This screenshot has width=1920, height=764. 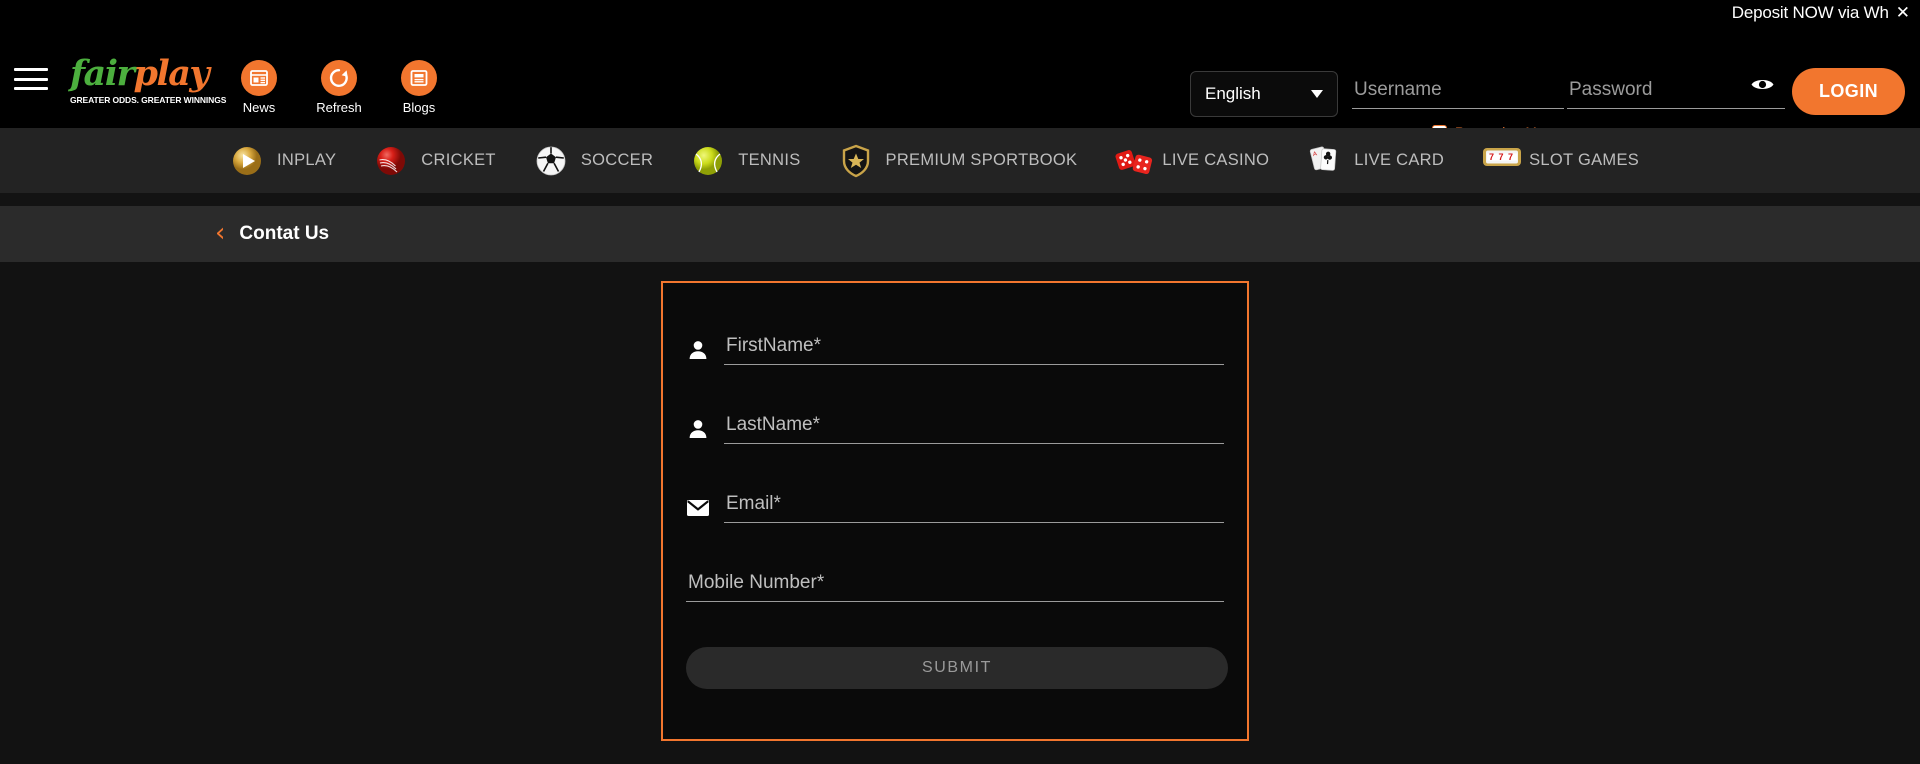 I want to click on inplay-icon, so click(x=247, y=161).